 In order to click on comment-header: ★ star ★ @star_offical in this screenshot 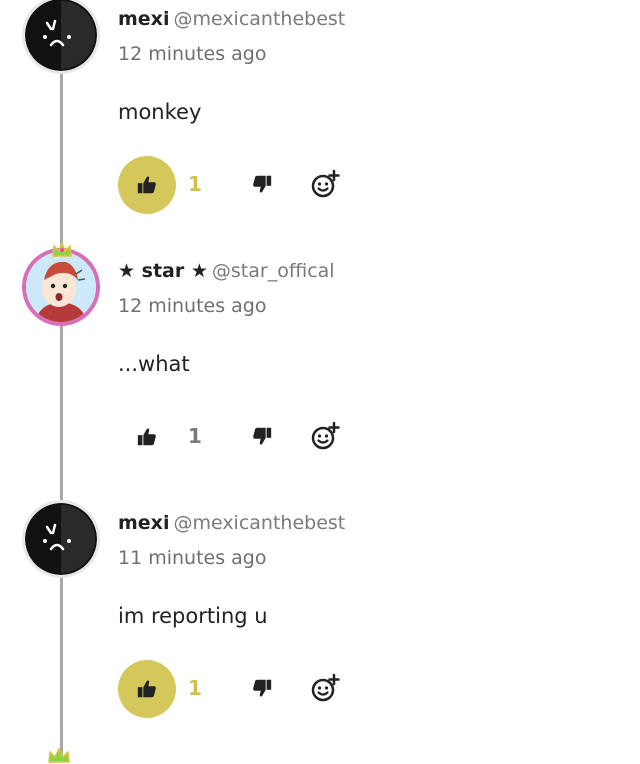, I will do `click(226, 271)`.